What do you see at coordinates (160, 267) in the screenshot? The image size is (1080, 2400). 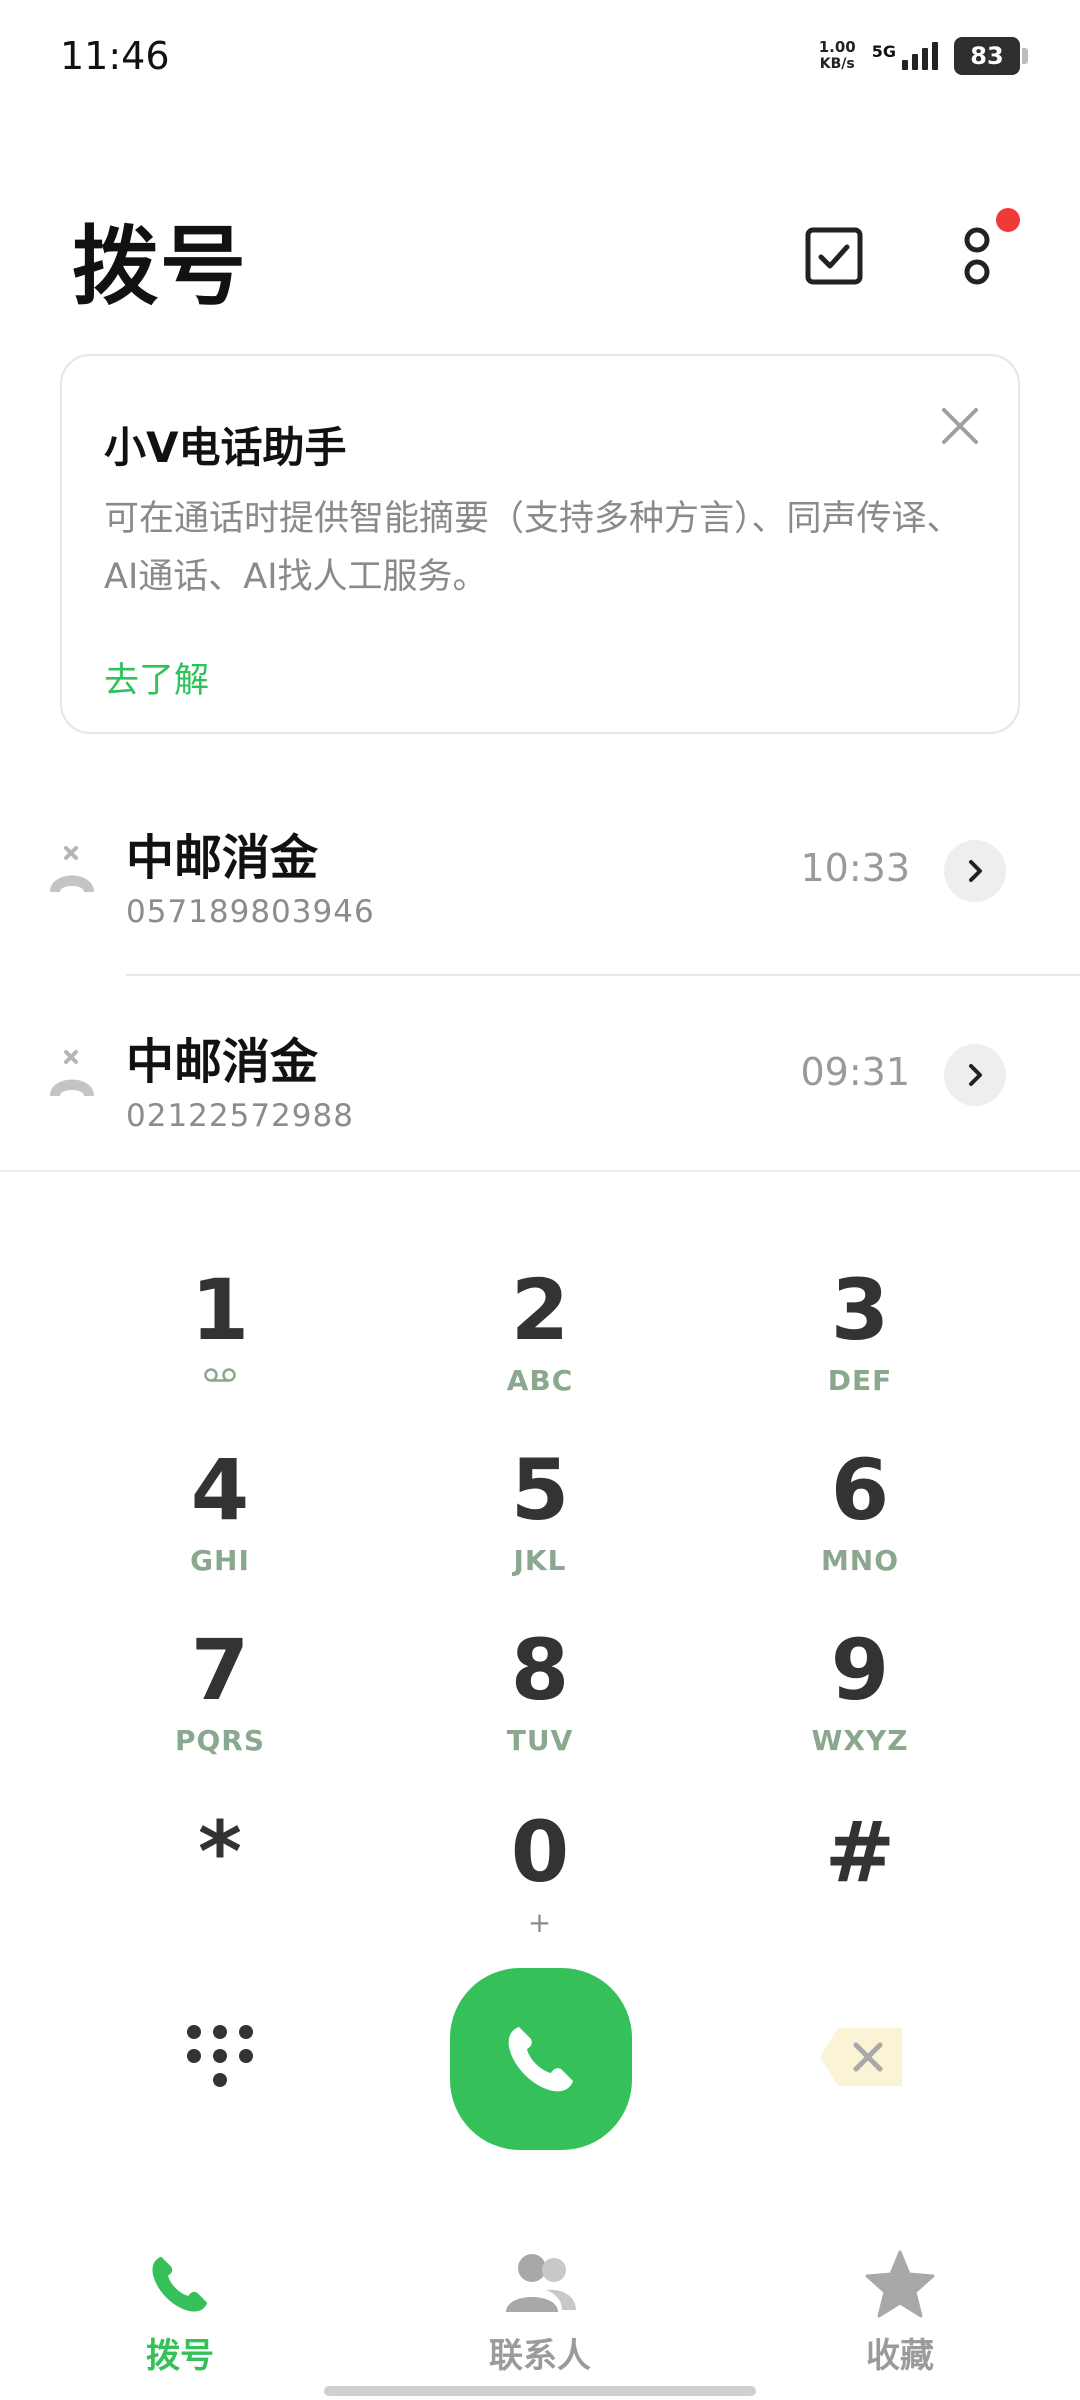 I see `page-title: 拨号` at bounding box center [160, 267].